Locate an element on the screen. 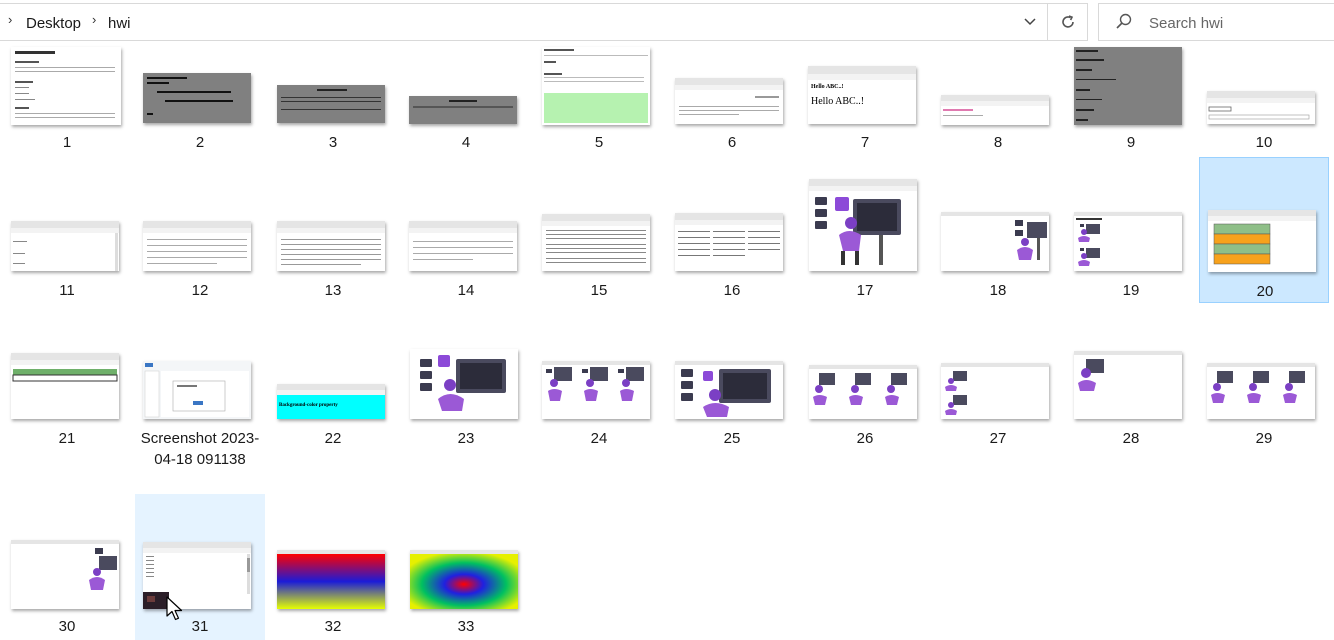 This screenshot has width=1334, height=640. file-item: 28 is located at coordinates (1131, 378).